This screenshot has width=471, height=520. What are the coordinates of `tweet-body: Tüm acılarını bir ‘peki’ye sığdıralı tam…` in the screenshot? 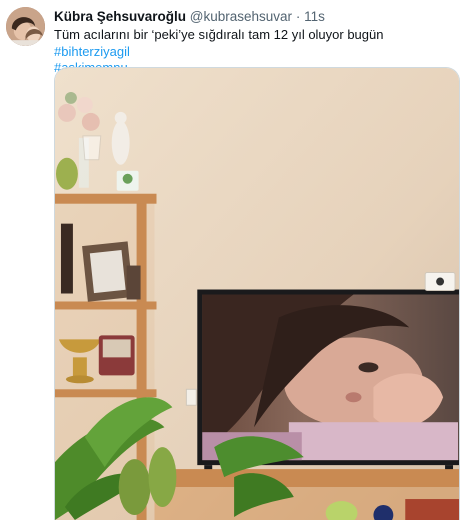 It's located at (219, 34).